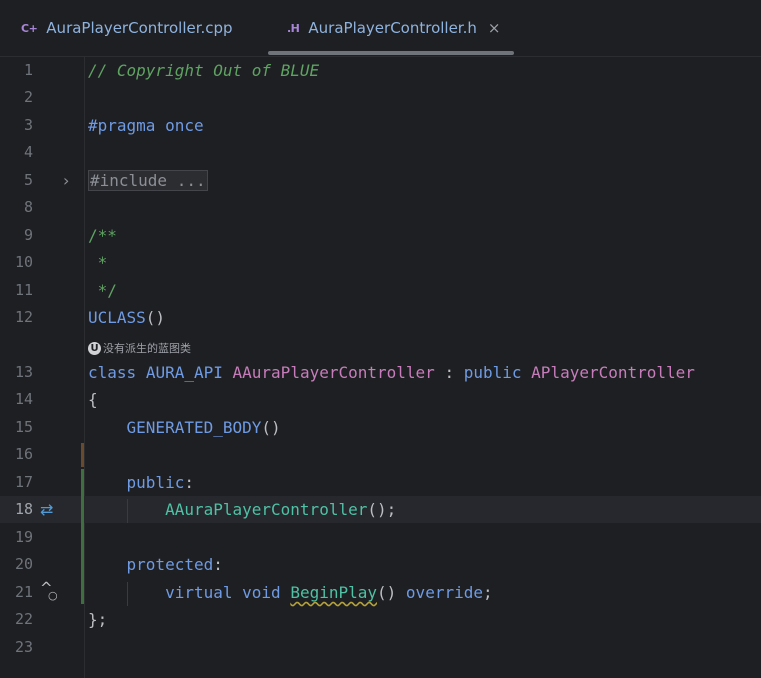  Describe the element at coordinates (199, 592) in the screenshot. I see `keyword-token: virtual` at that location.